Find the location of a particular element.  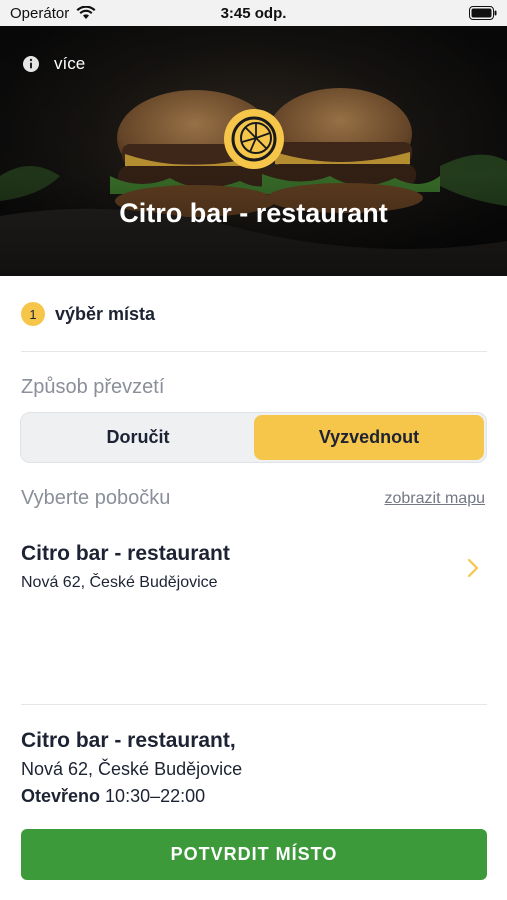

open-status: Otevřeno is located at coordinates (61, 796).